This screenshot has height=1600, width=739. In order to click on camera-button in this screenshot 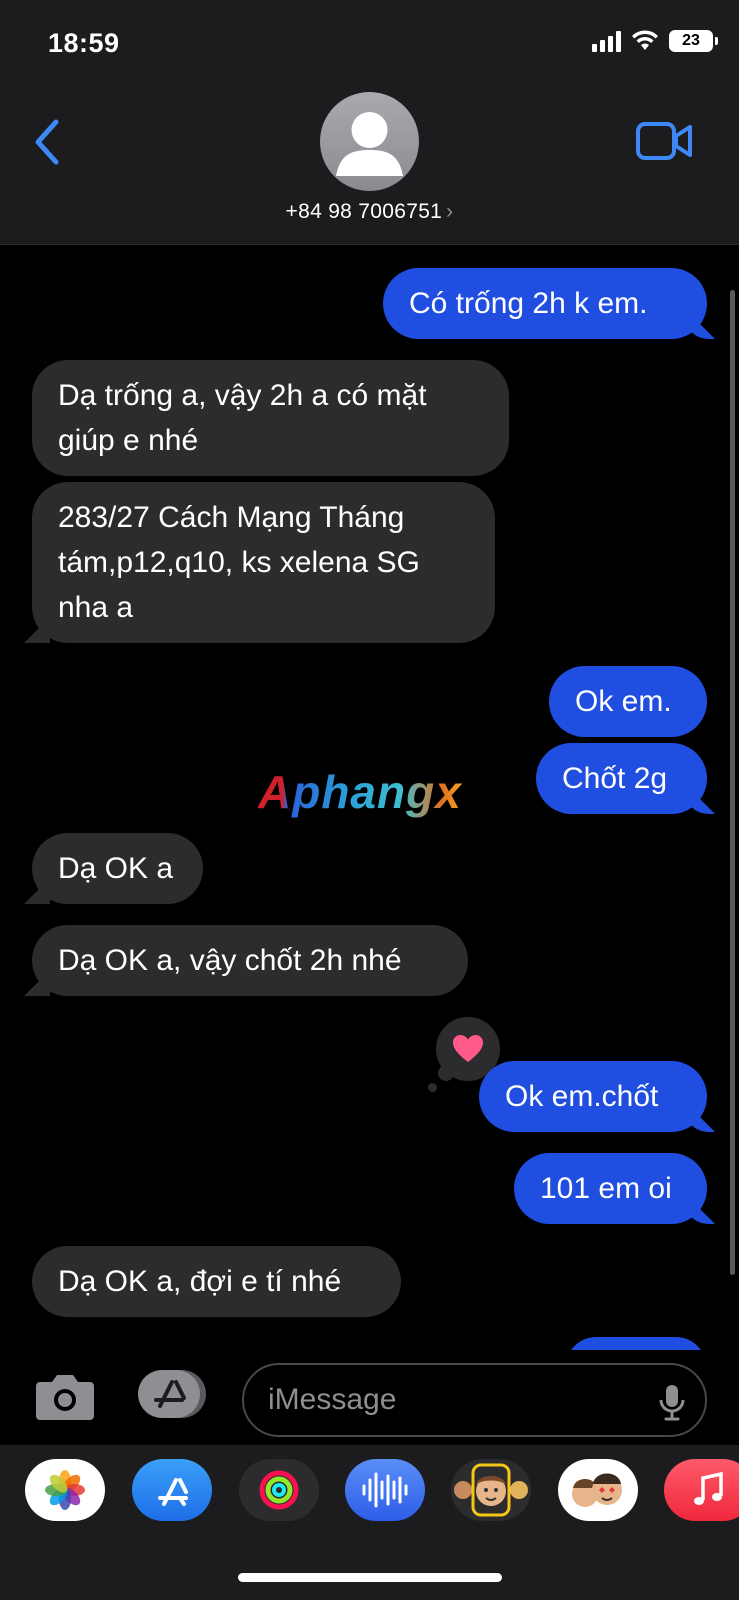, I will do `click(65, 1396)`.